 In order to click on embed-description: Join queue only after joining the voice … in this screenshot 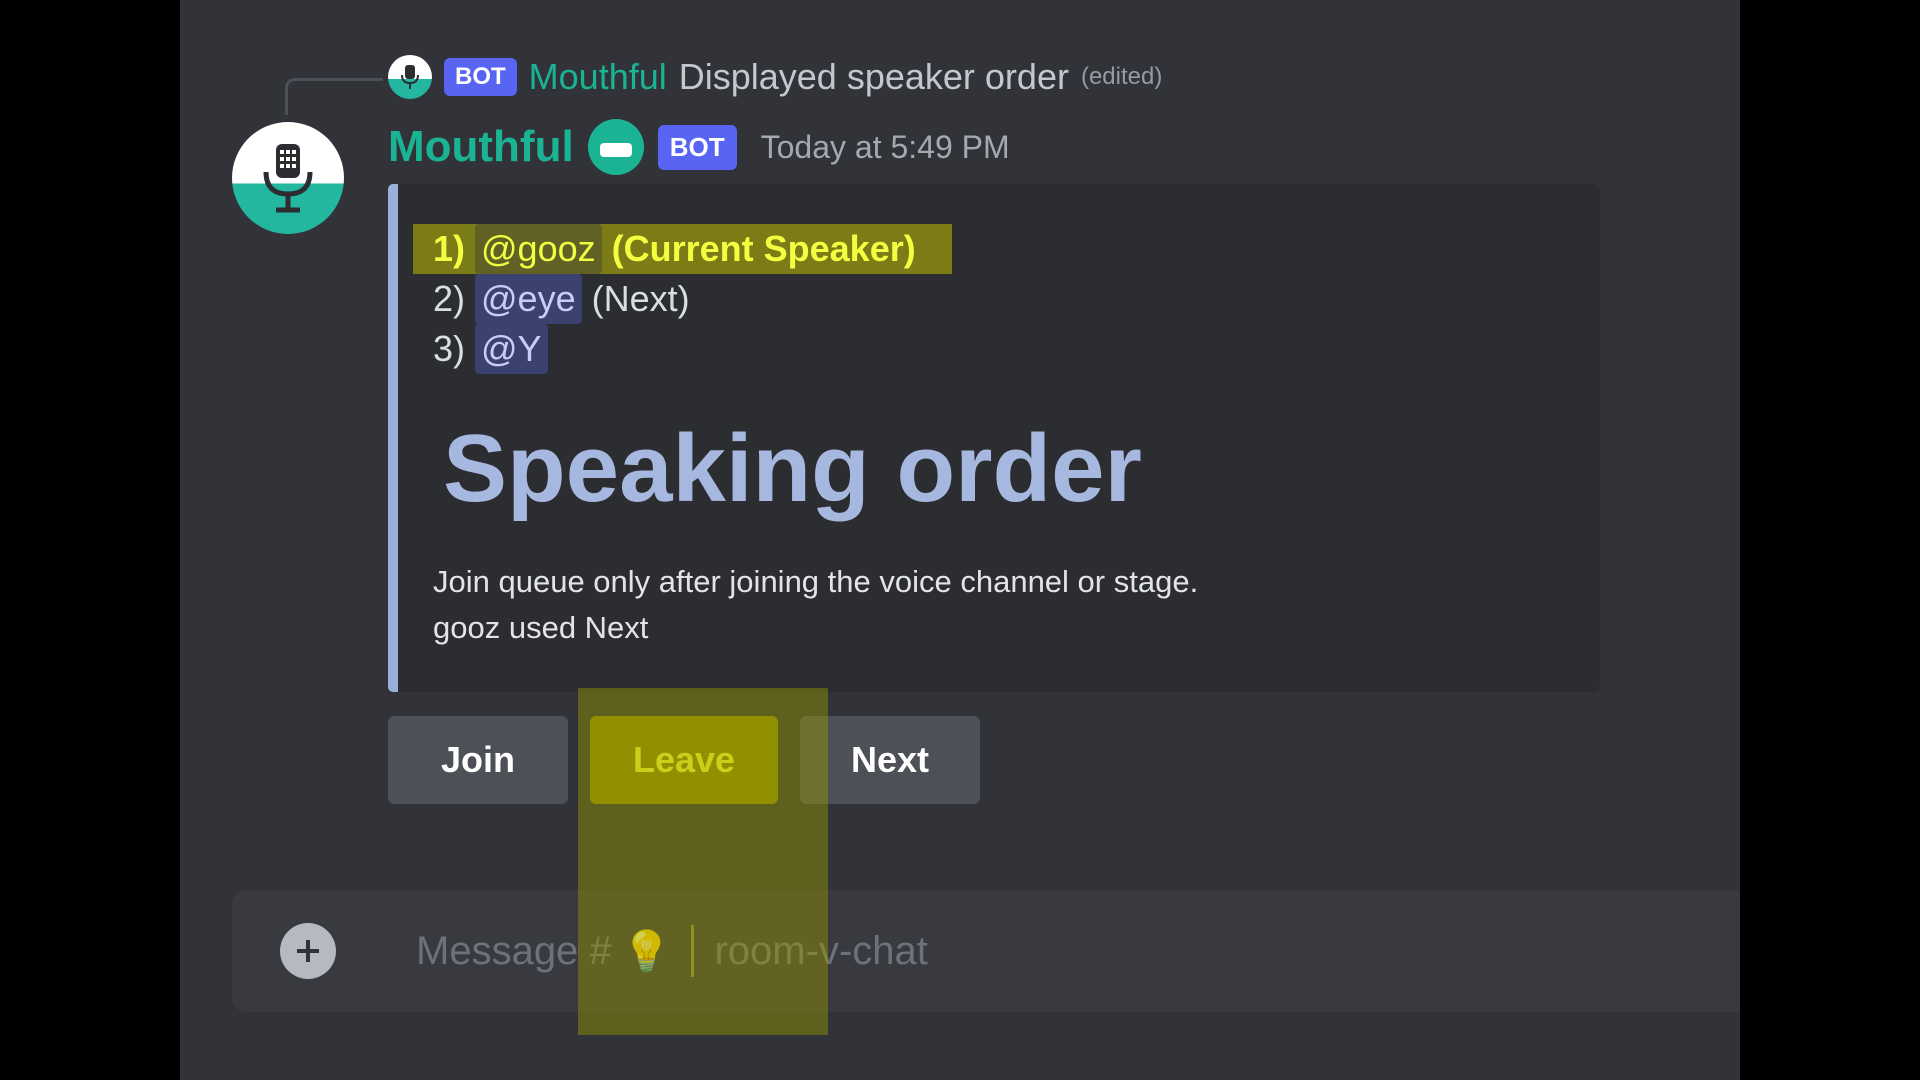, I will do `click(815, 605)`.